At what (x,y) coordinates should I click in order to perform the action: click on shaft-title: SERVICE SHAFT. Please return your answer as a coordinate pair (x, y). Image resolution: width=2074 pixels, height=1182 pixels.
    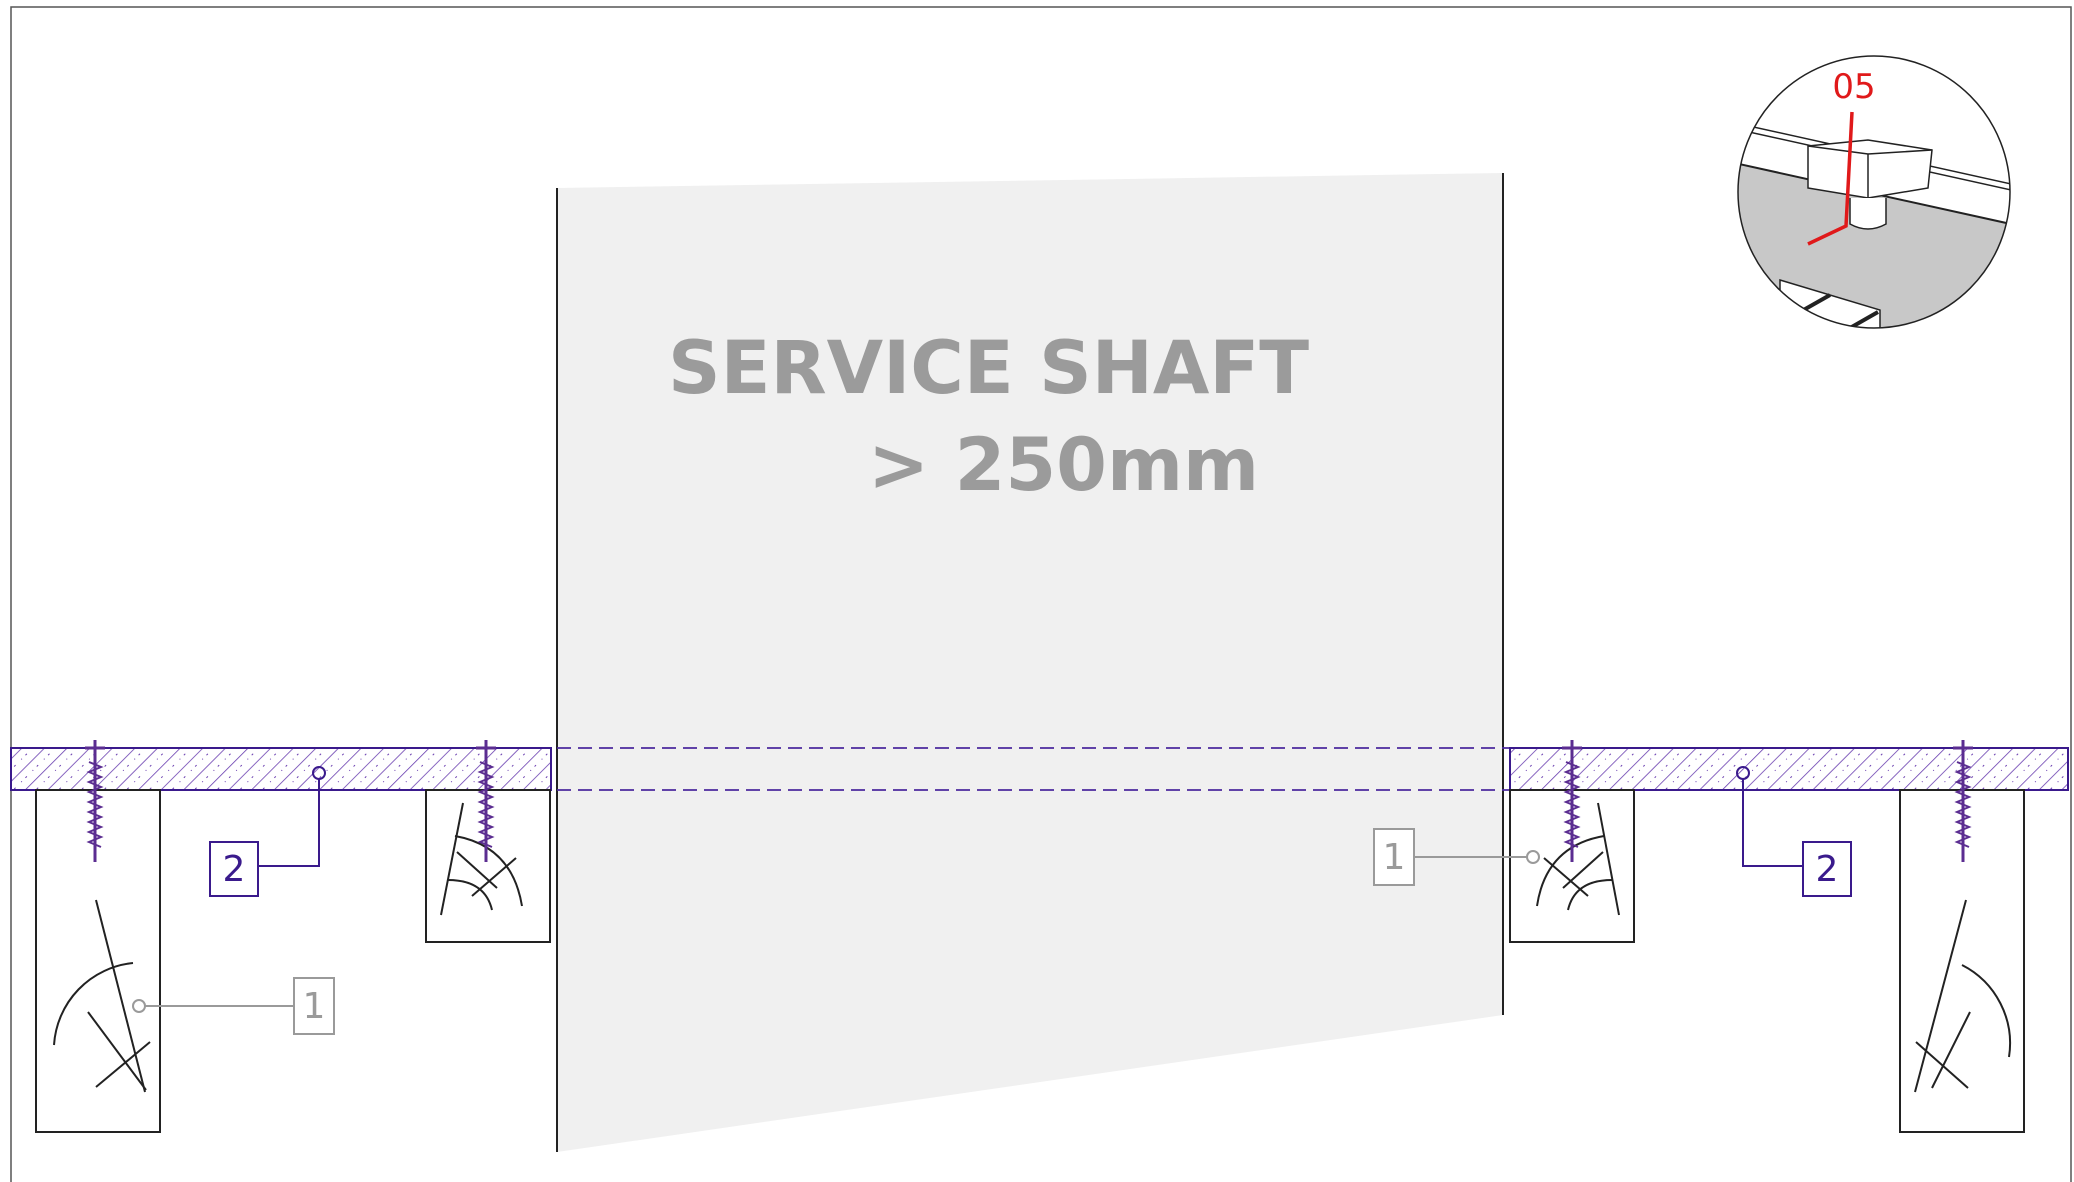
    Looking at the image, I should click on (988, 368).